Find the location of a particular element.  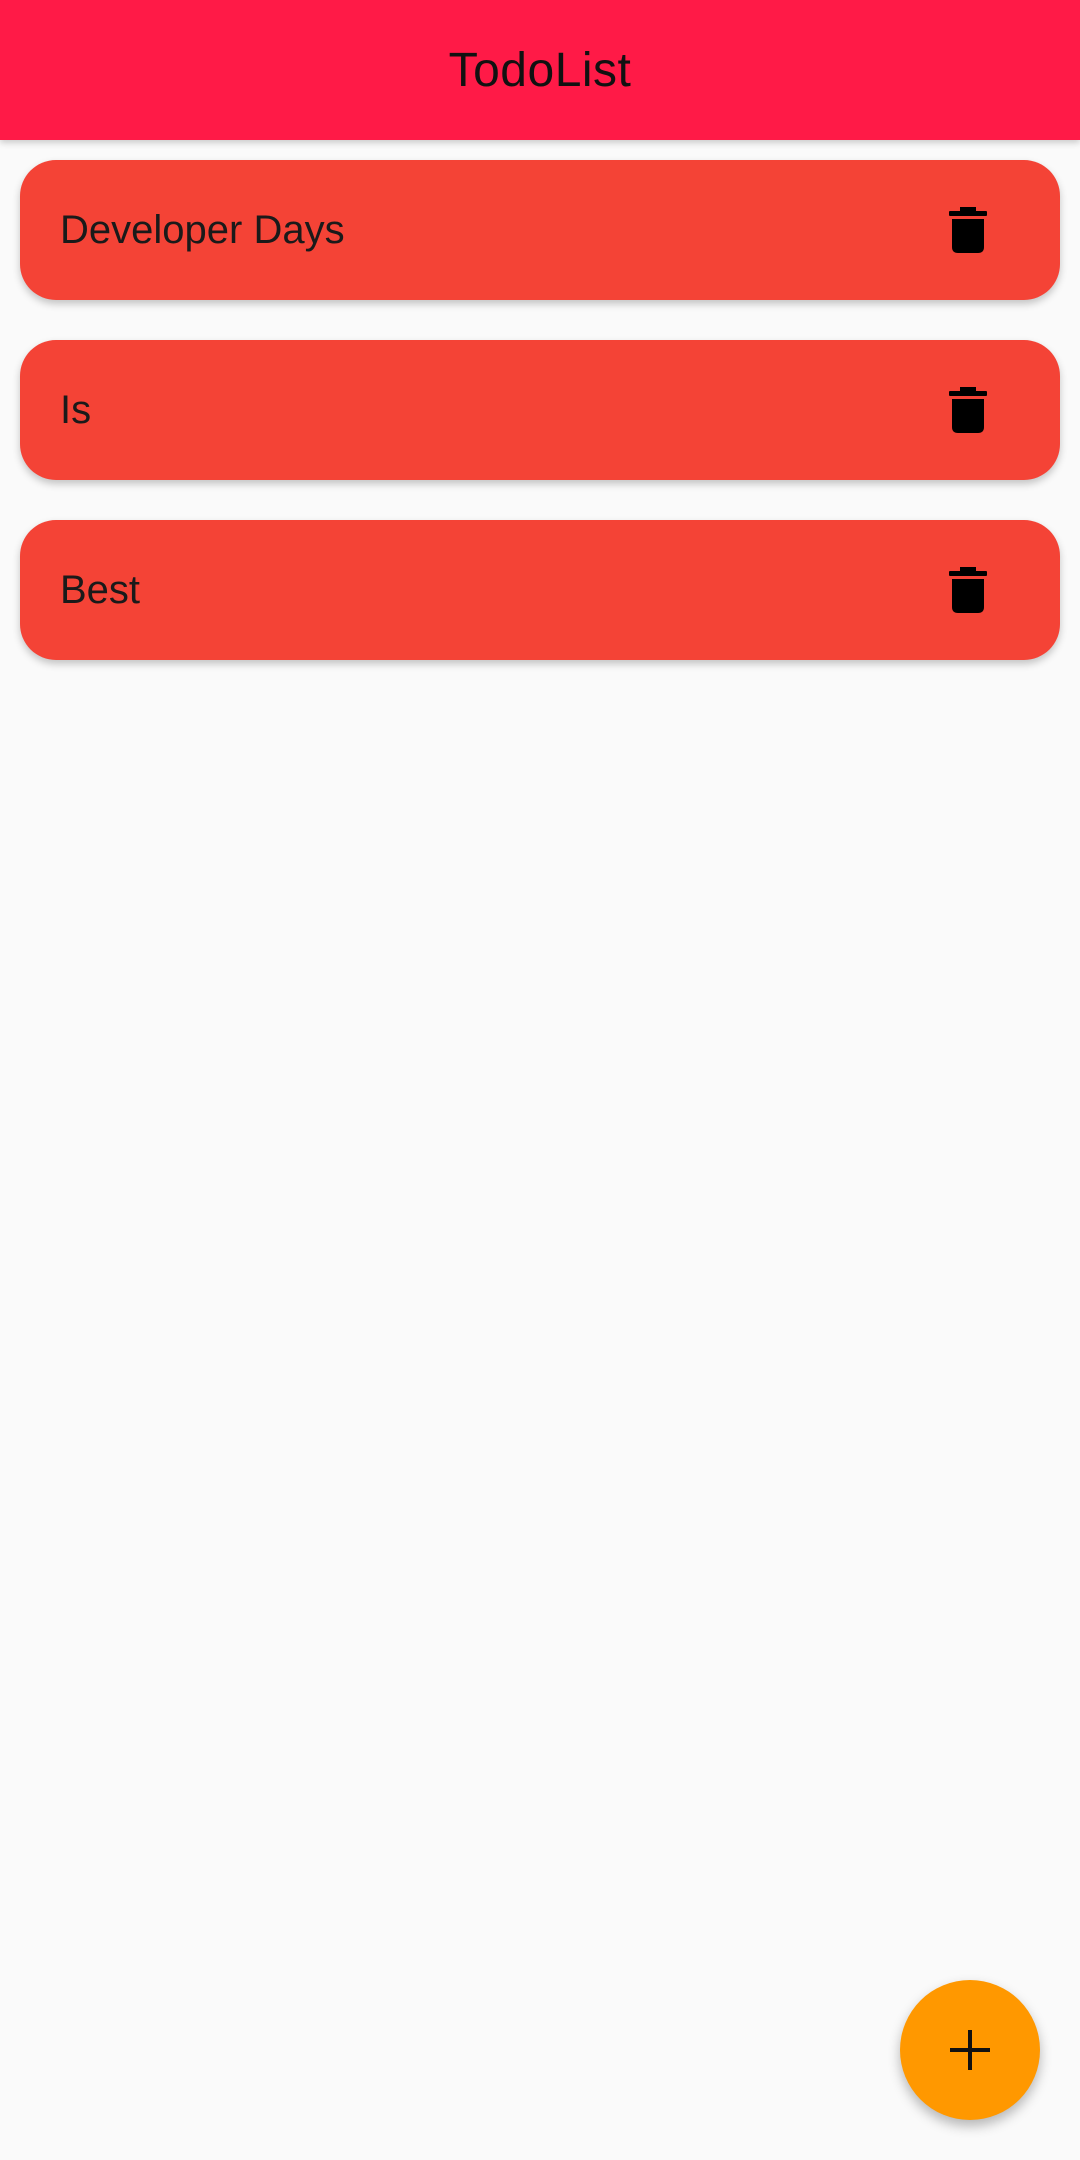

todo-item: Developer Days is located at coordinates (540, 230).